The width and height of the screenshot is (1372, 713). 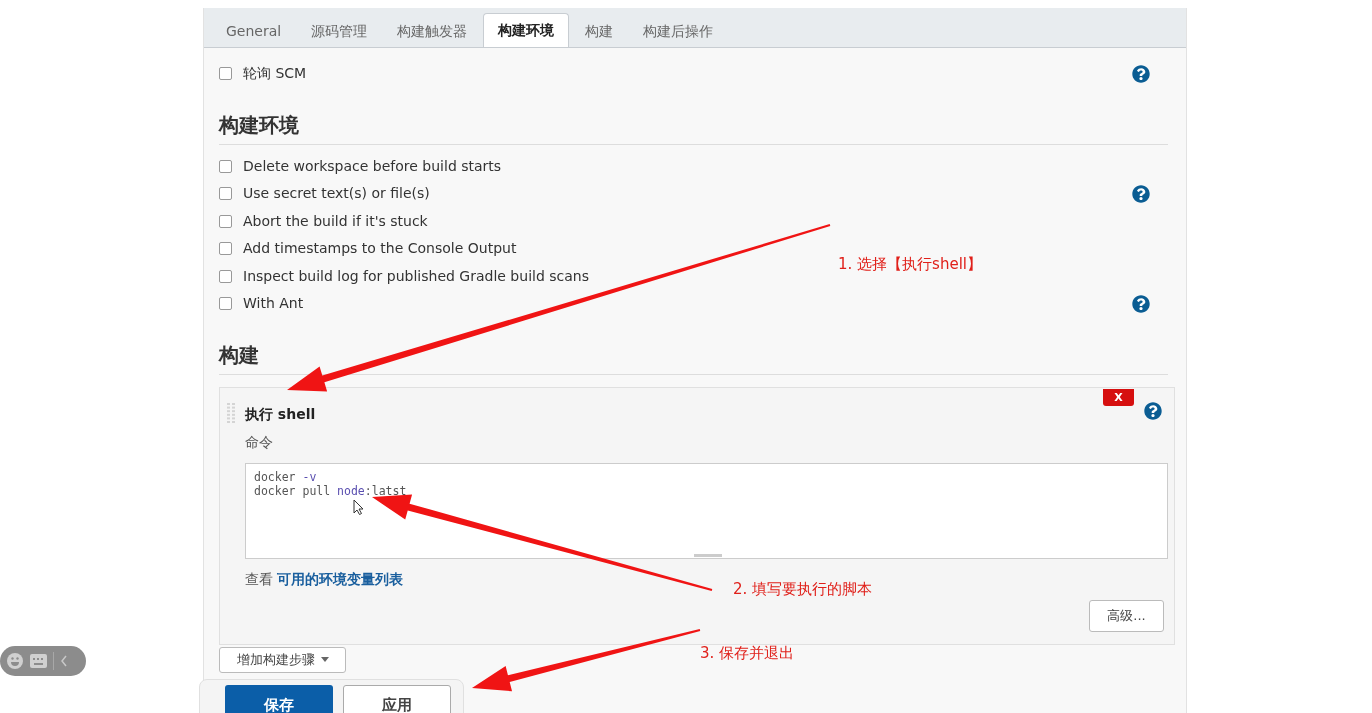 What do you see at coordinates (358, 506) in the screenshot?
I see `mouse-cursor-icon` at bounding box center [358, 506].